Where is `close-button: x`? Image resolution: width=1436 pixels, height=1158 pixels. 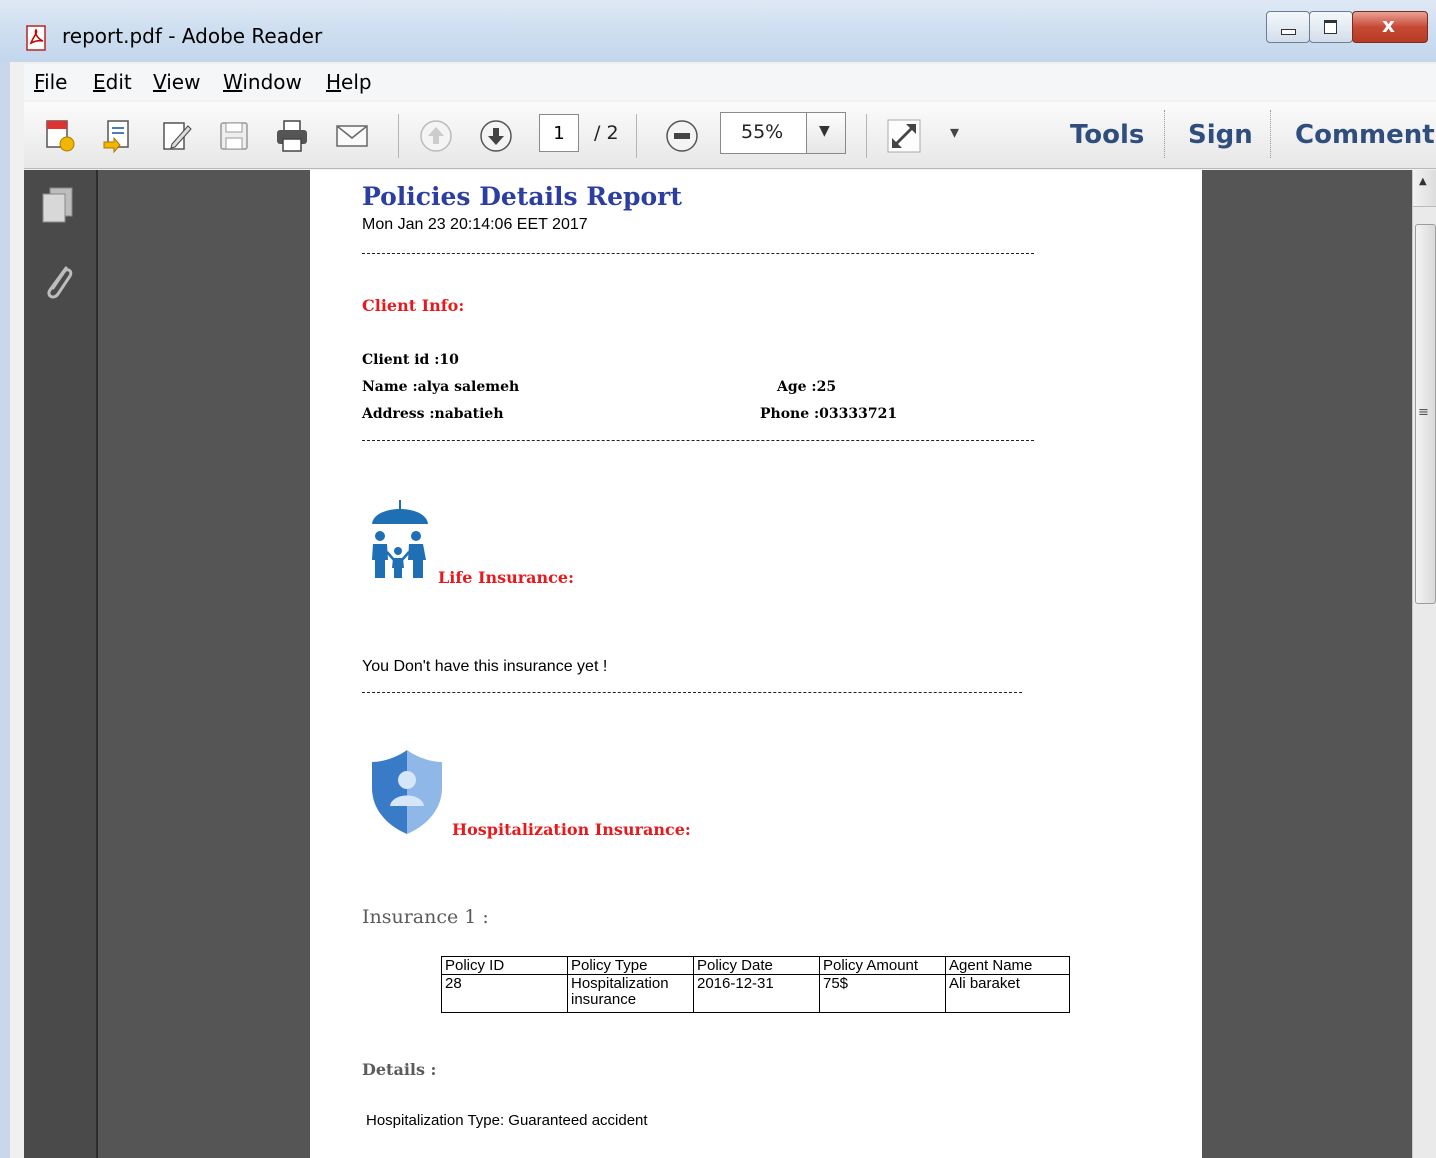
close-button: x is located at coordinates (1390, 27).